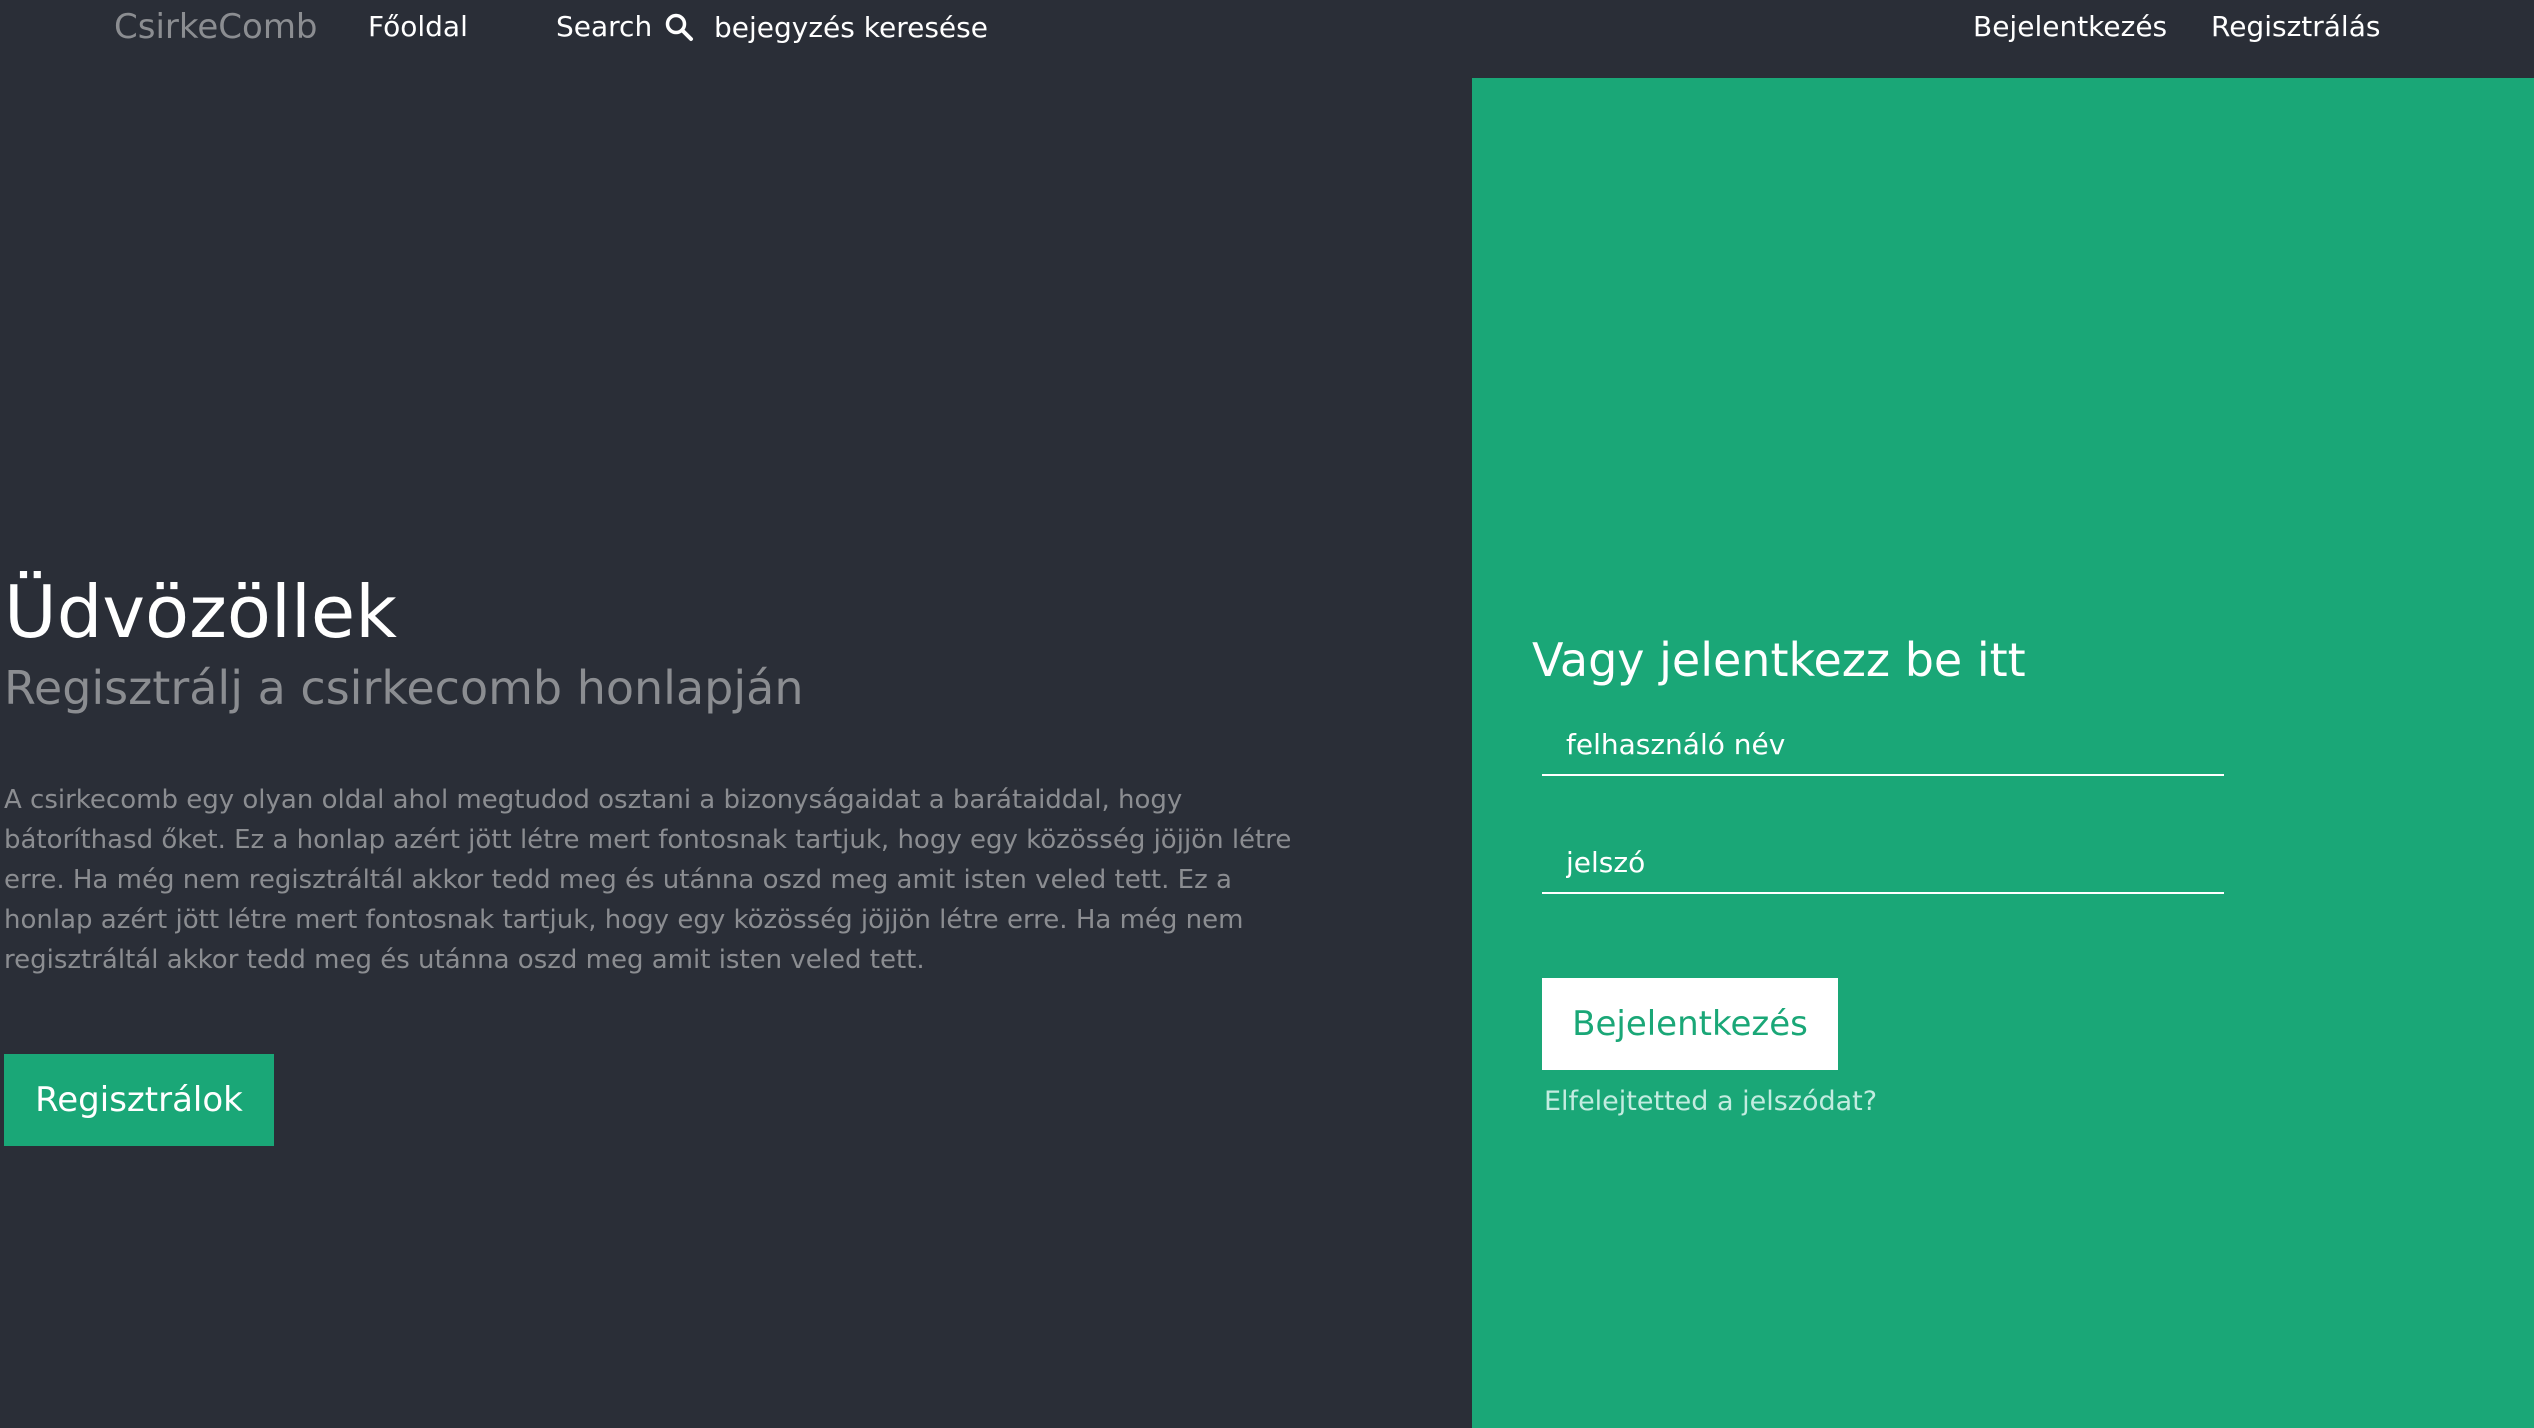  I want to click on search-icon, so click(679, 27).